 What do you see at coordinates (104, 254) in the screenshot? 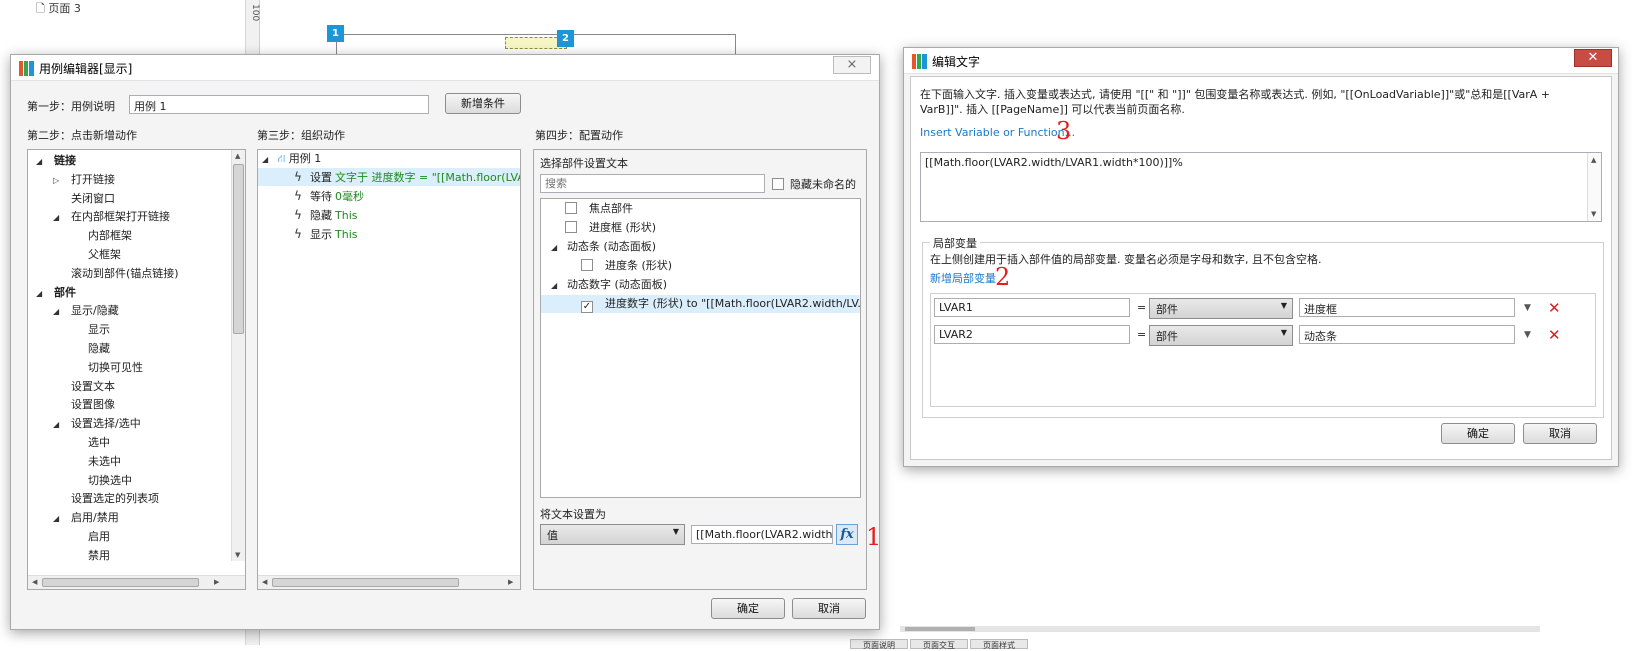
I see `action-tree-label: 父框架` at bounding box center [104, 254].